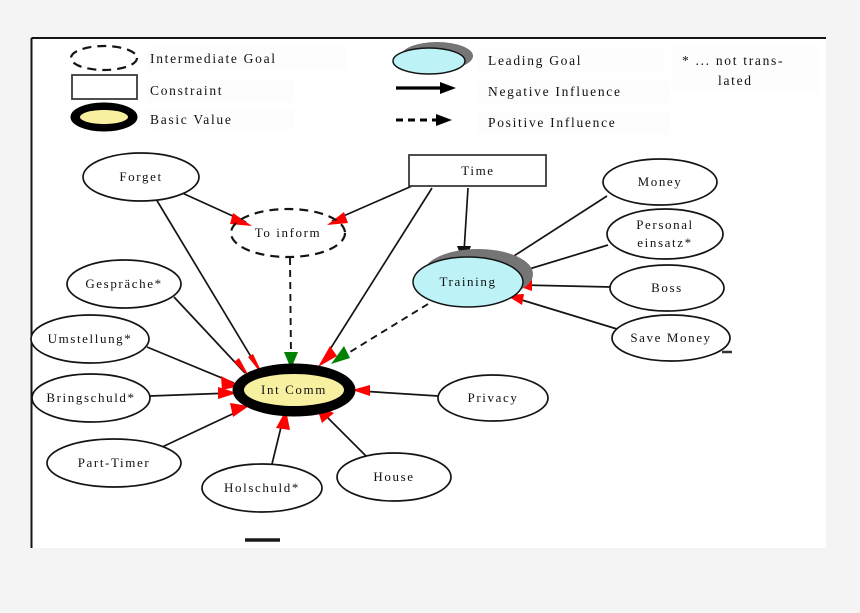 The width and height of the screenshot is (860, 613). I want to click on legend-icon-constraint, so click(104, 87).